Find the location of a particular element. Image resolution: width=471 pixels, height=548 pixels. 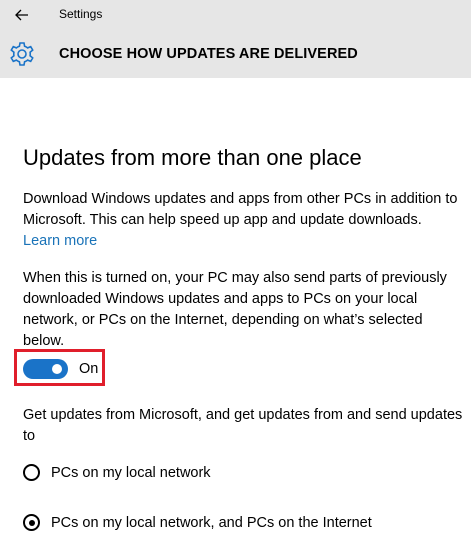

back-button is located at coordinates (22, 15).